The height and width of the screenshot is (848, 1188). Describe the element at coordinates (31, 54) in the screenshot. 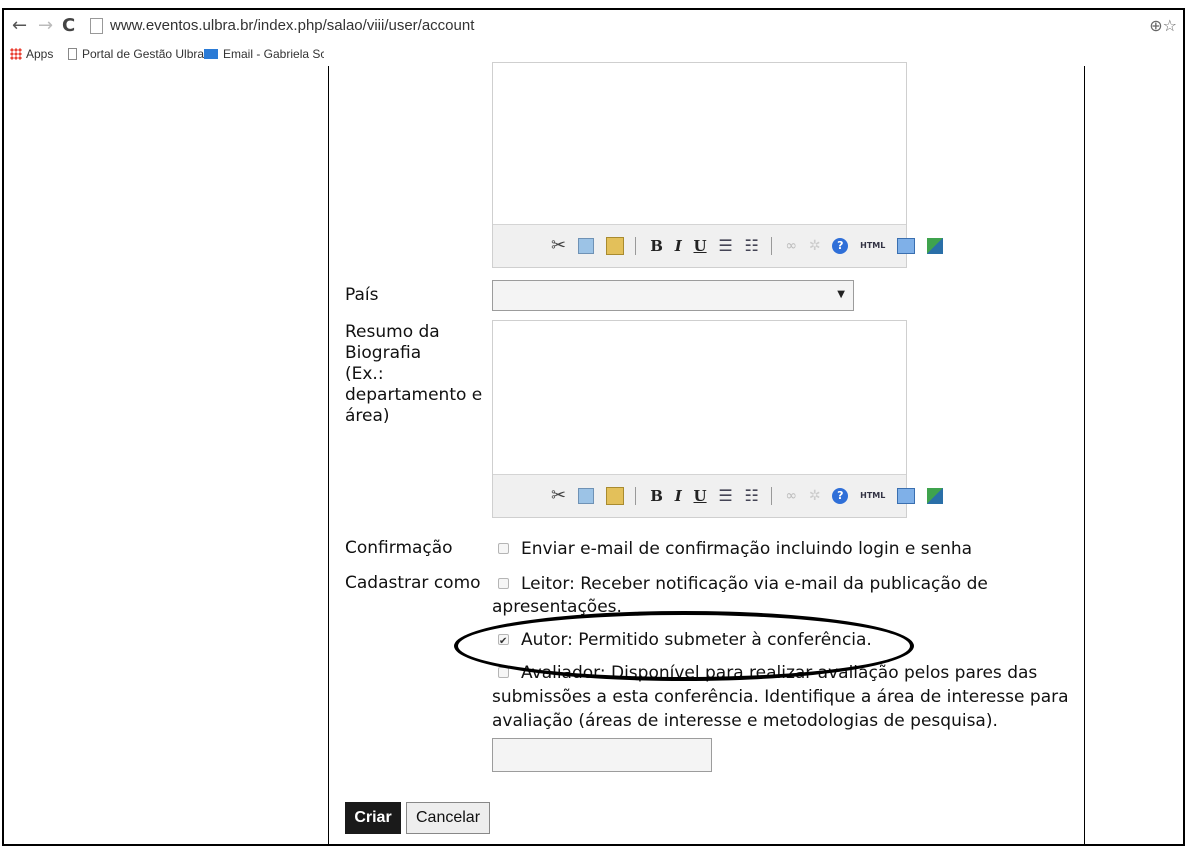

I see `bookmark-apps: Apps` at that location.